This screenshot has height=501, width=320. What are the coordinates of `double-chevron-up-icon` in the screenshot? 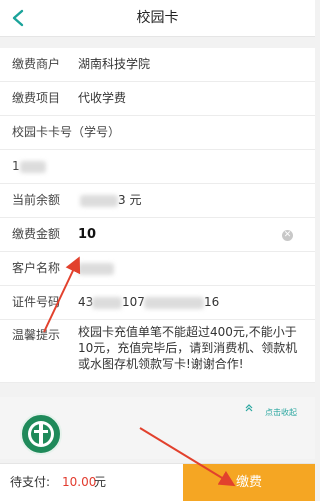 It's located at (249, 408).